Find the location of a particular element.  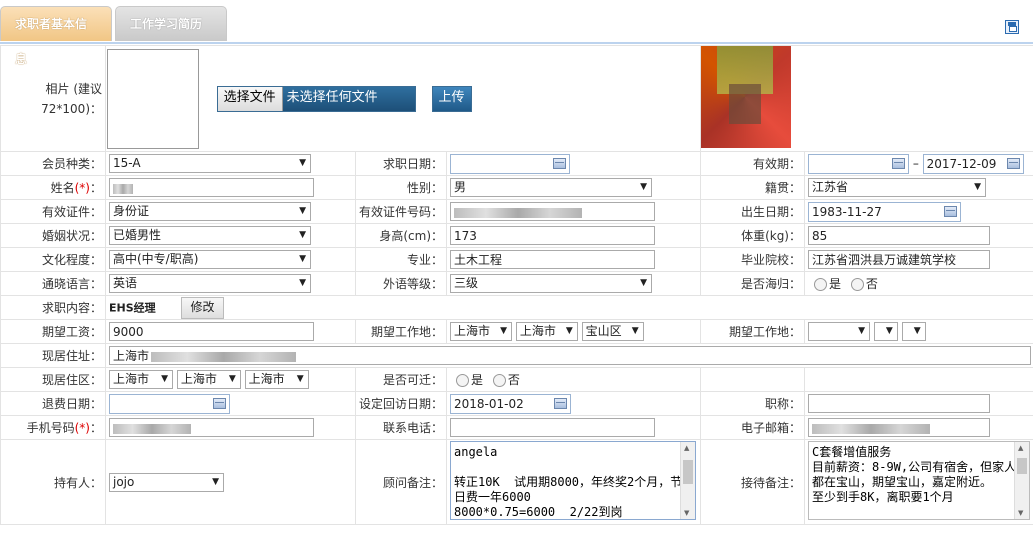

member-type-select: 15-A is located at coordinates (210, 163).